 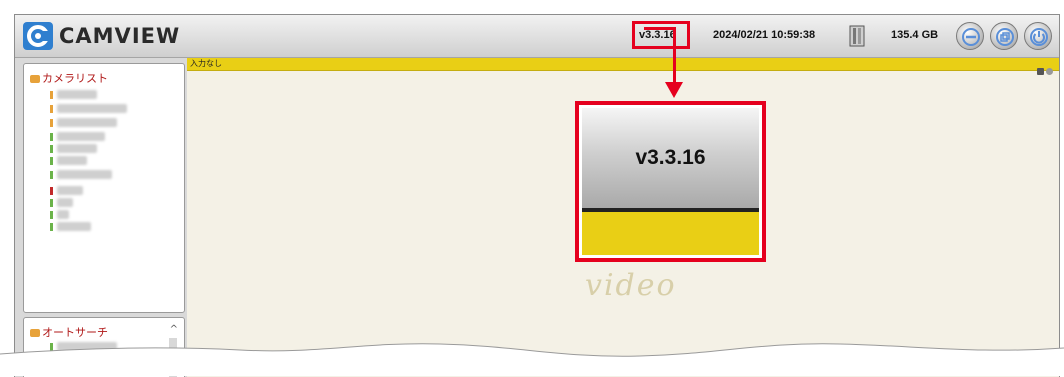 I want to click on disk-free-label: 135.4 GB, so click(x=915, y=35).